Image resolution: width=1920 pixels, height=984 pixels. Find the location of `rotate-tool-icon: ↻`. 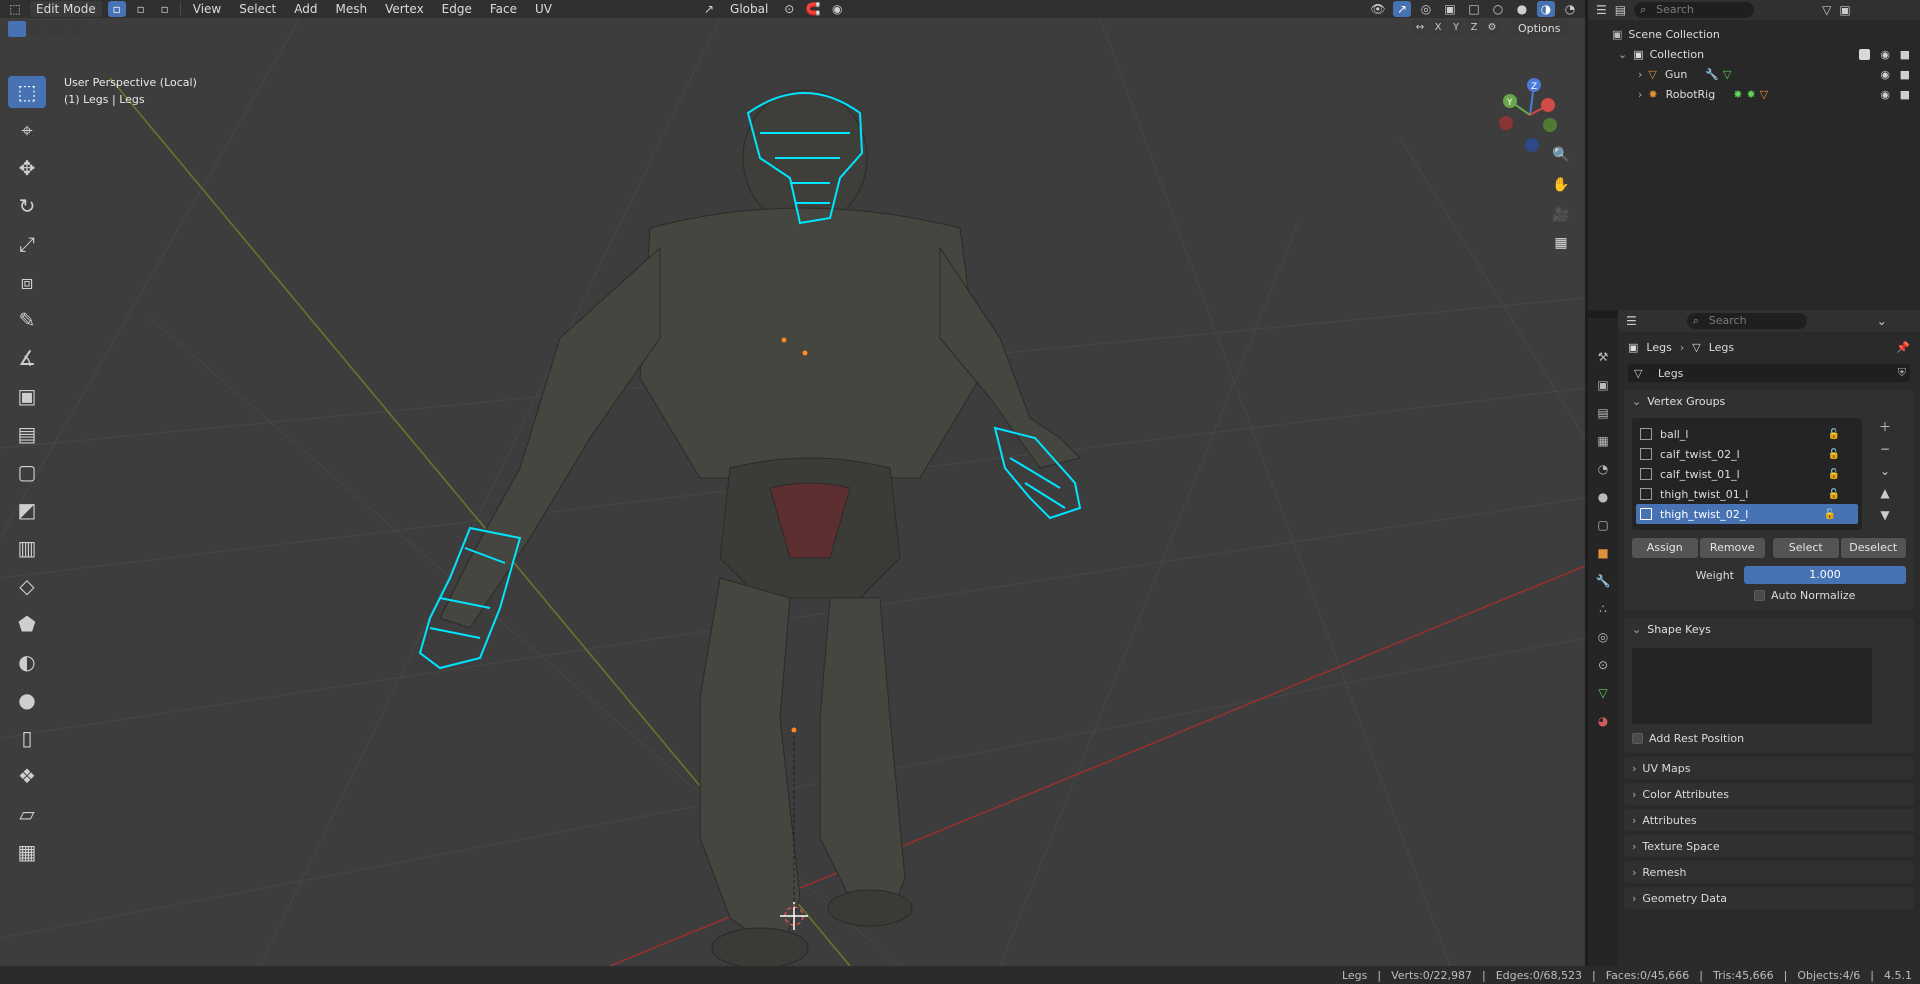

rotate-tool-icon: ↻ is located at coordinates (27, 206).